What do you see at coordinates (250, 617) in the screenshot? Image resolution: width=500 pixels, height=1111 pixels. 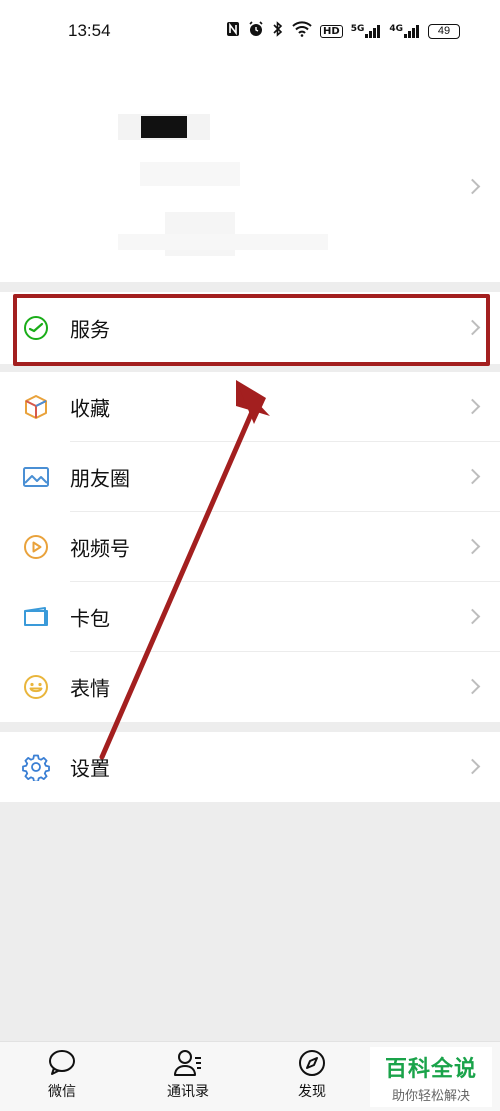 I see `menu-item-cards: 卡包` at bounding box center [250, 617].